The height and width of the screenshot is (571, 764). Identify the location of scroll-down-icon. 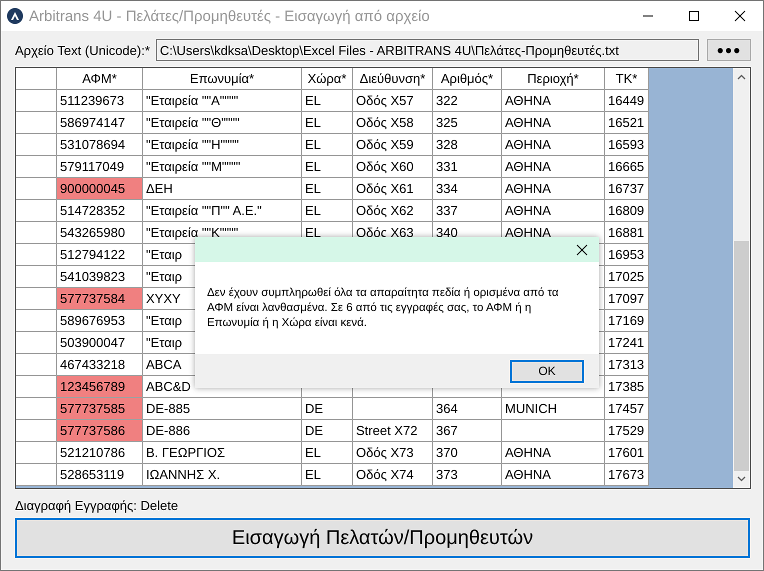
(741, 479).